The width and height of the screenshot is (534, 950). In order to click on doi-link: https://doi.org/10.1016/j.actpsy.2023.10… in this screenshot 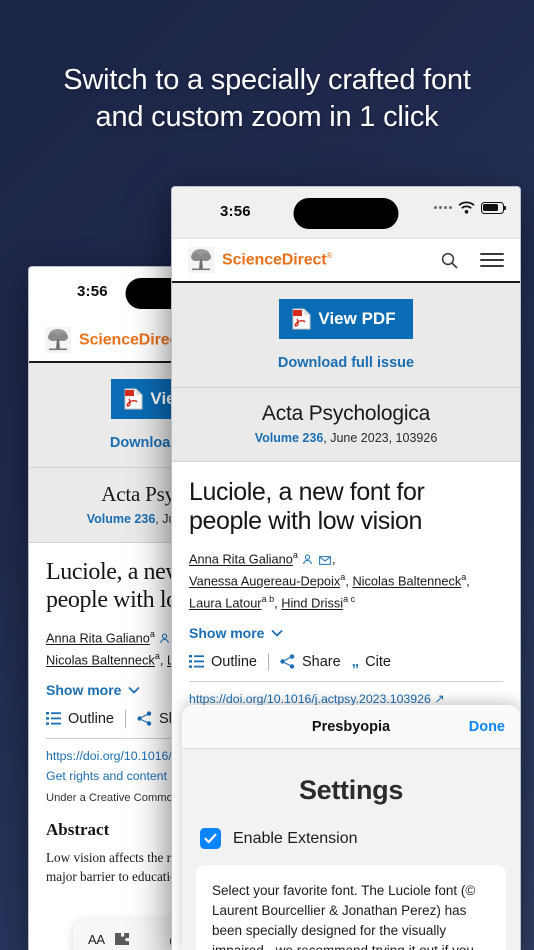, I will do `click(346, 699)`.